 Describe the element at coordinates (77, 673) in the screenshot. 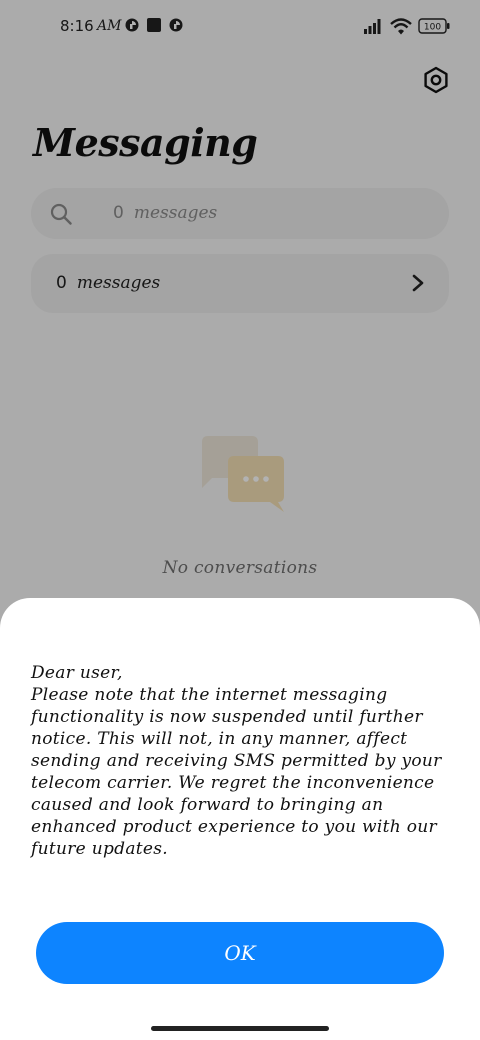

I see `dialog-greeting: Dear user,` at that location.